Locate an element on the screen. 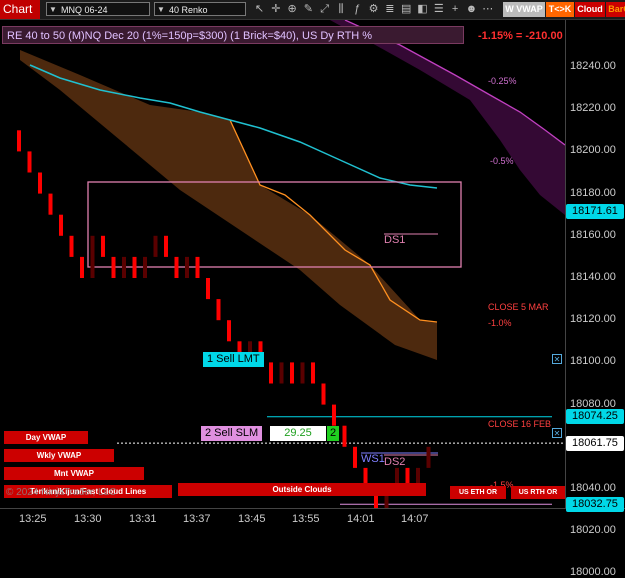  ds2-label: DS2 is located at coordinates (395, 462).